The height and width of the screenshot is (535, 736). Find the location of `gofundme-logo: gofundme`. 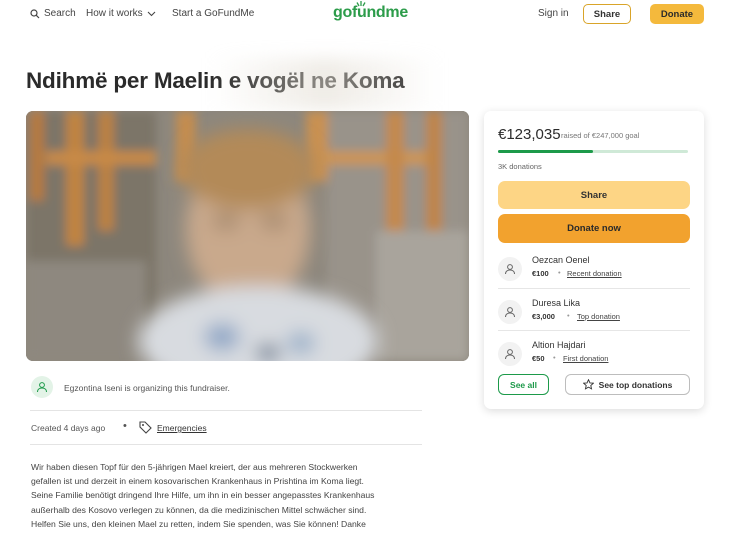

gofundme-logo: gofundme is located at coordinates (370, 13).